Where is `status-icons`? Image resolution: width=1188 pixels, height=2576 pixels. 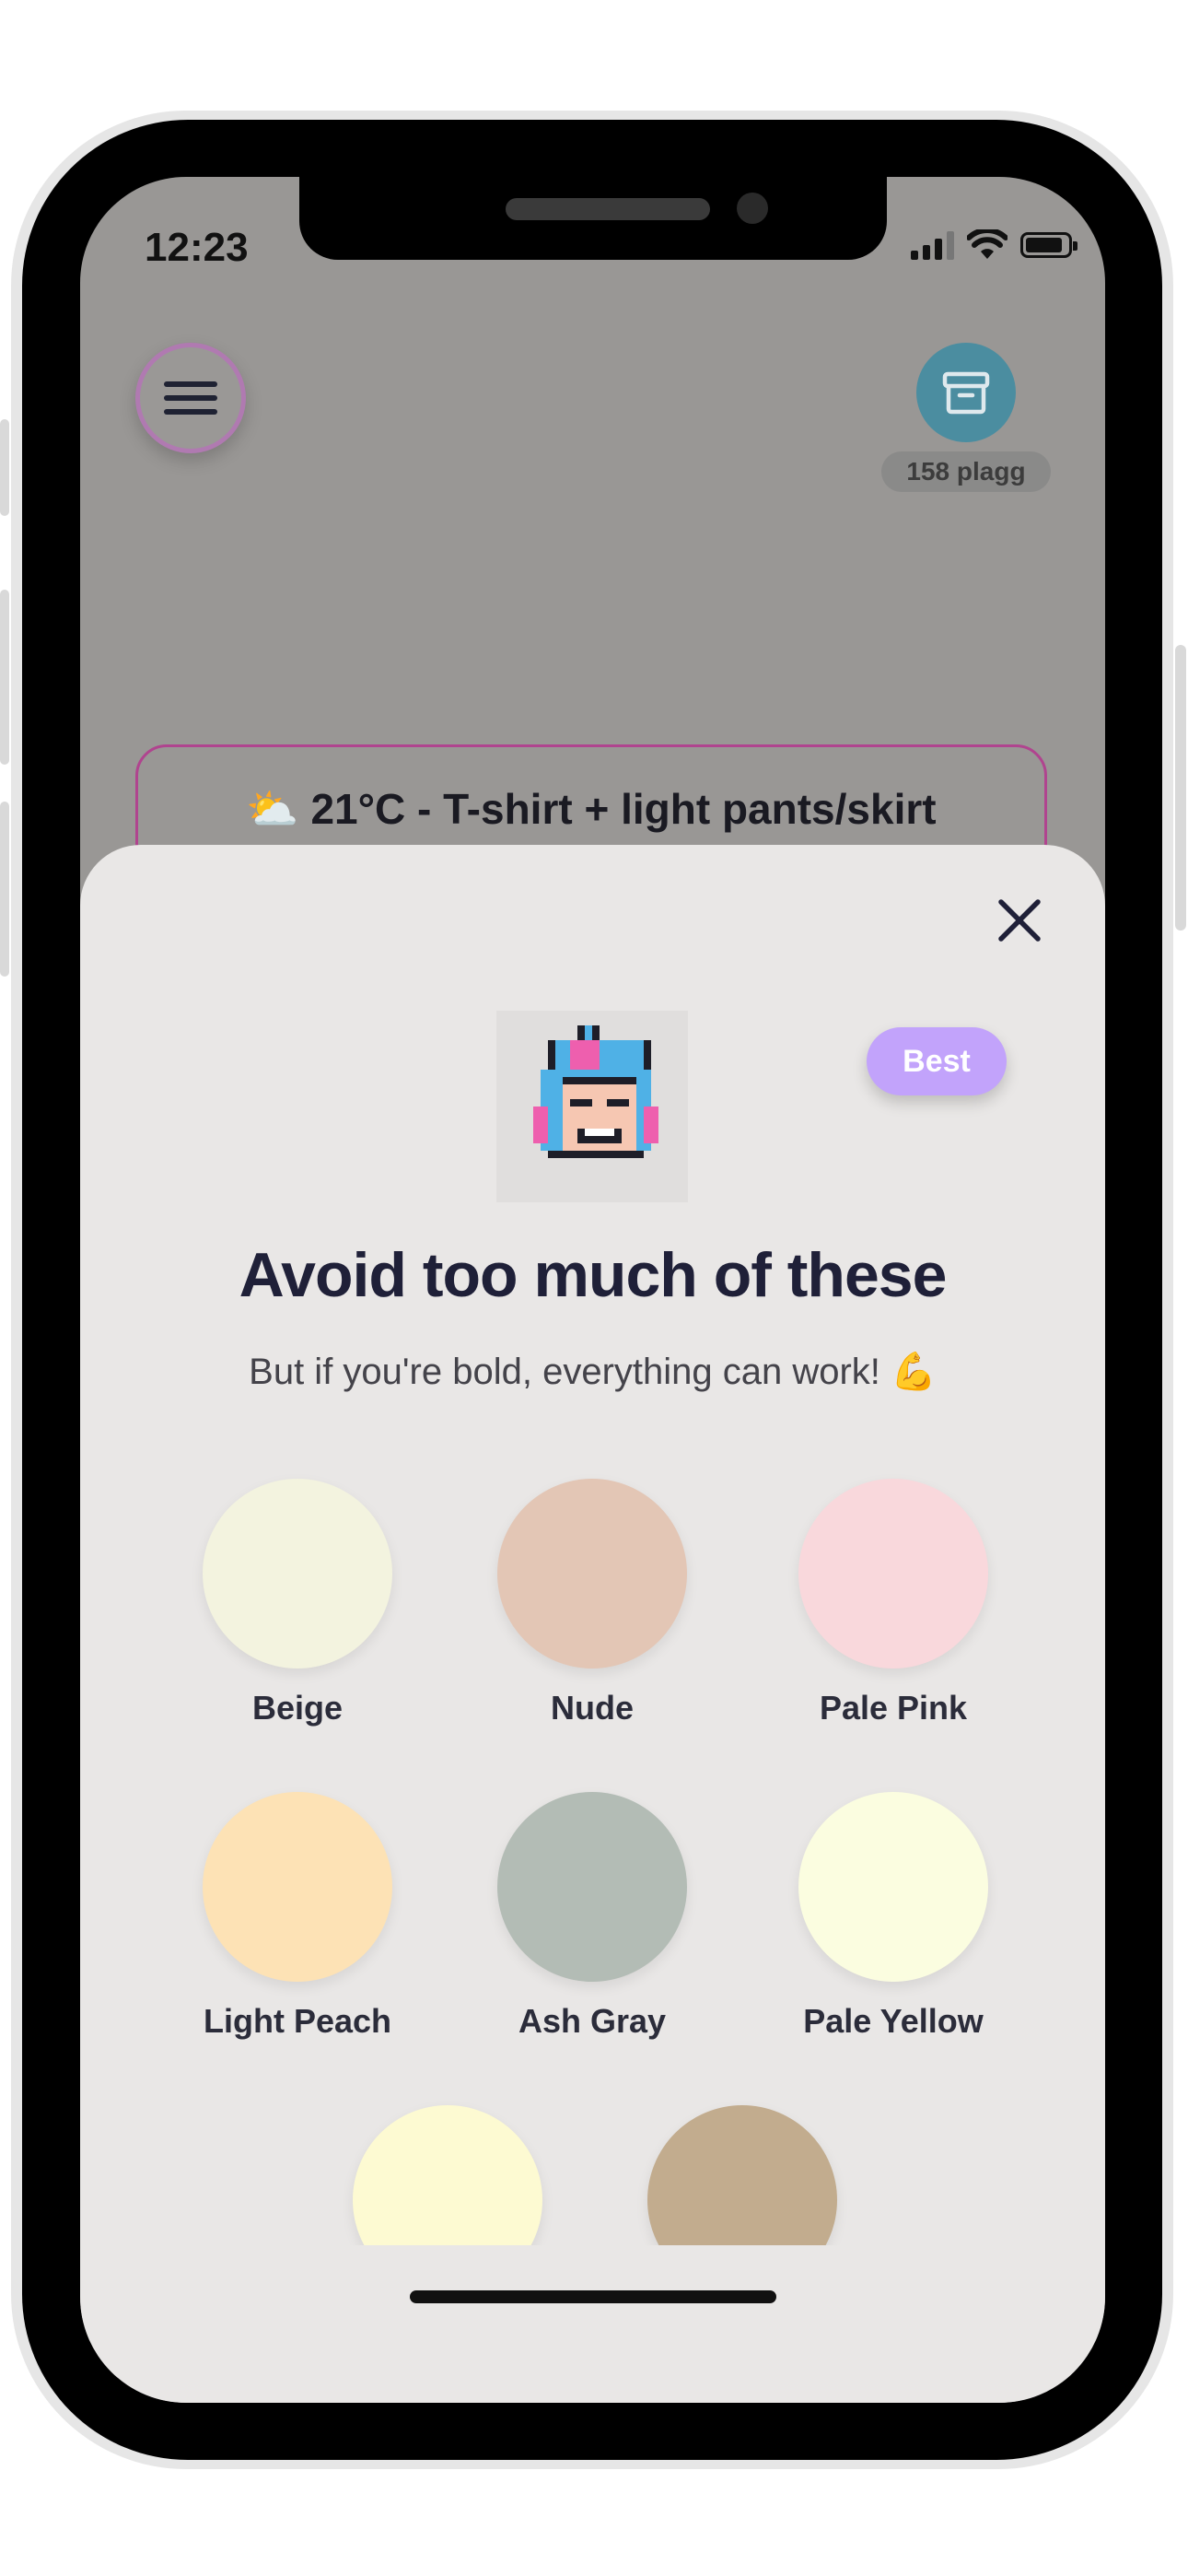
status-icons is located at coordinates (994, 245).